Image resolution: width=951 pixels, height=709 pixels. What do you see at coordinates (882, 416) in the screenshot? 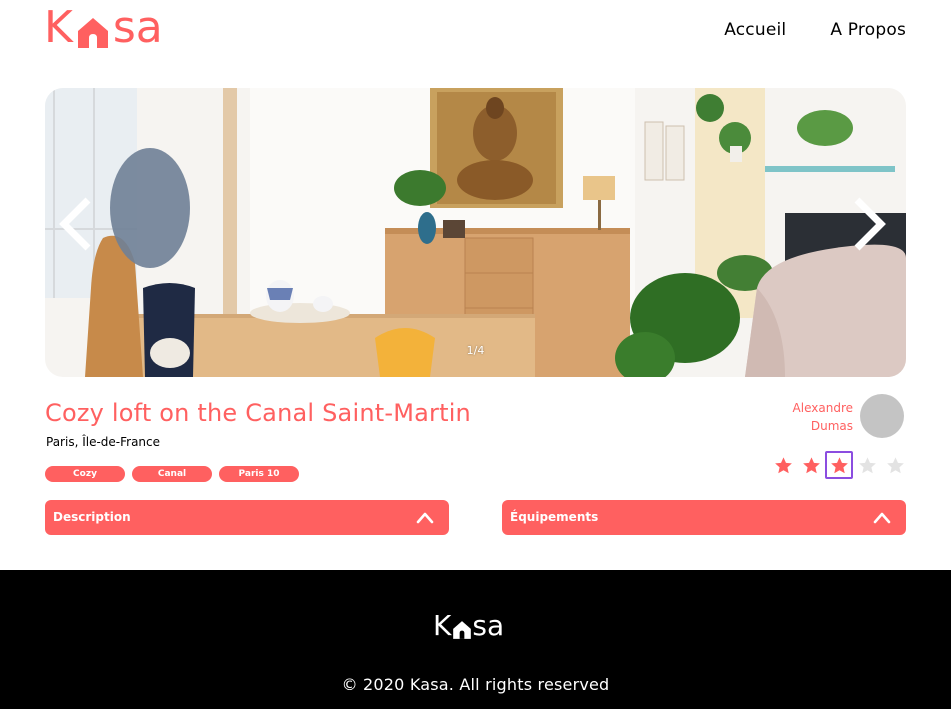
I see `host-avatar` at bounding box center [882, 416].